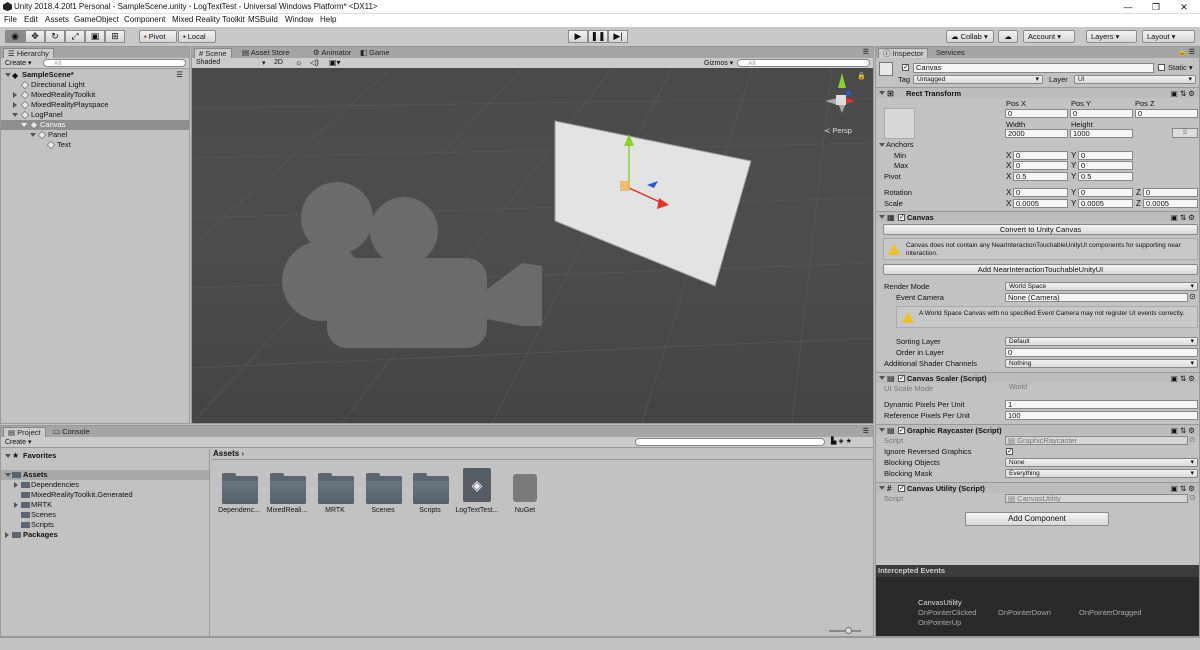 The height and width of the screenshot is (650, 1200). What do you see at coordinates (266, 53) in the screenshot?
I see `tab-asset-store: ▤ Asset Store` at bounding box center [266, 53].